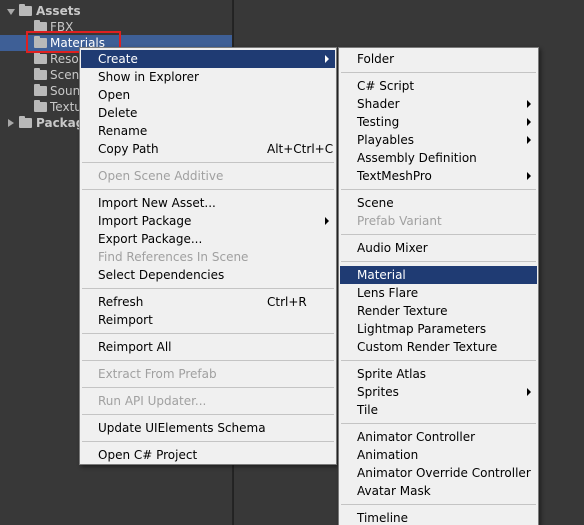 The height and width of the screenshot is (525, 584). What do you see at coordinates (378, 104) in the screenshot?
I see `menu-item-label: Shader` at bounding box center [378, 104].